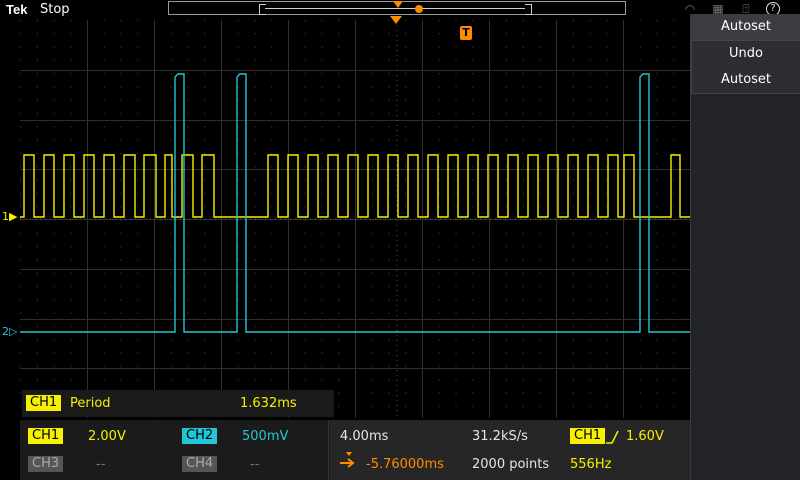 This screenshot has width=800, height=480. I want to click on ch2-offset-marker: 2▷, so click(9, 331).